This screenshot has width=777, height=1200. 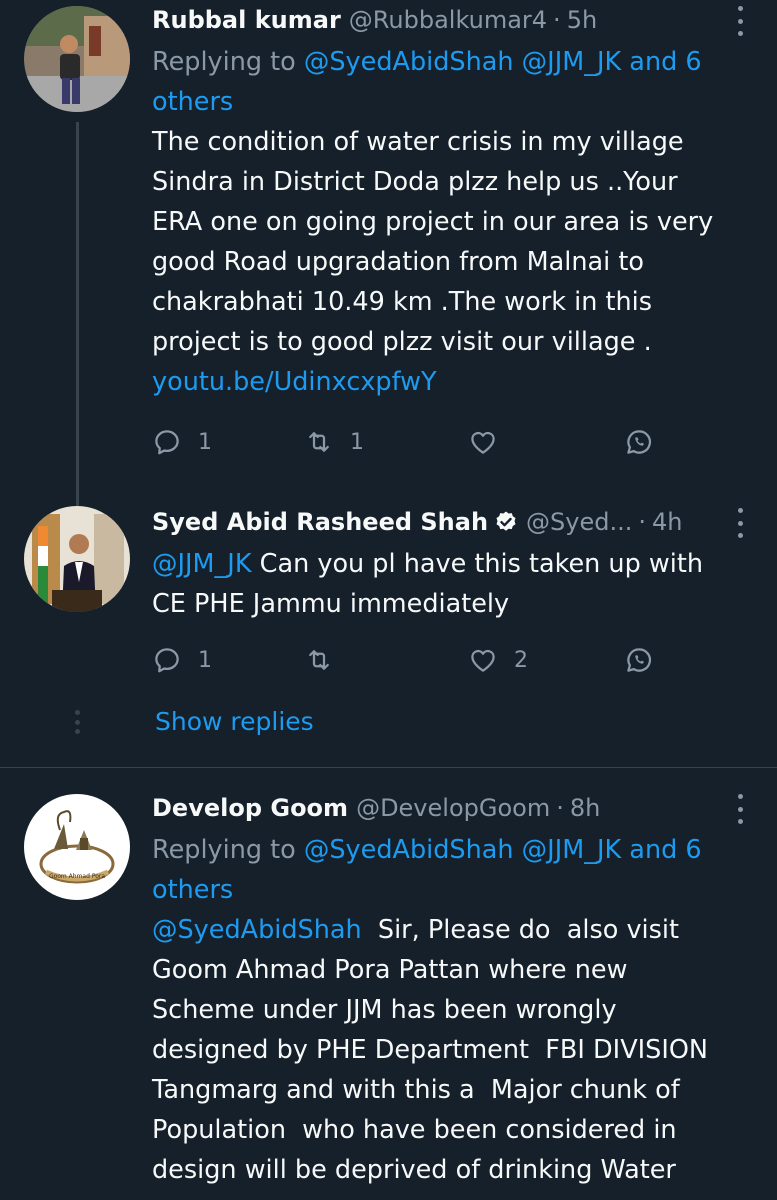 I want to click on show-replies-link: Show replies, so click(x=234, y=722).